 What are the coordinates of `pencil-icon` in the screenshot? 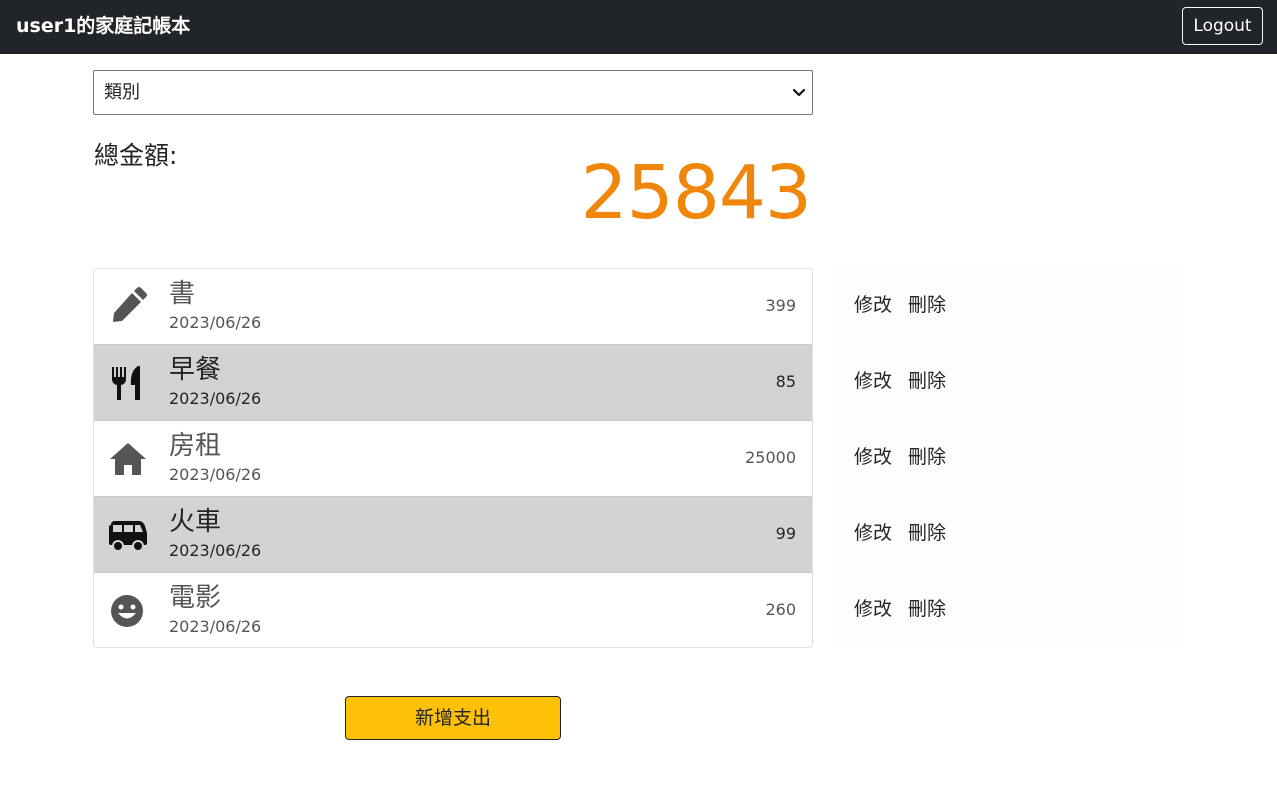 It's located at (130, 304).